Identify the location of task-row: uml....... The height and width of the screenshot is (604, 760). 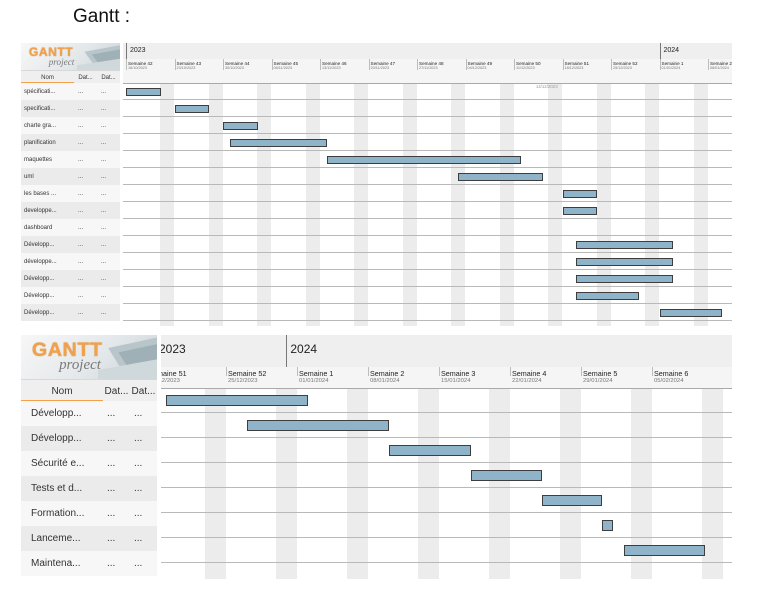
(70, 177).